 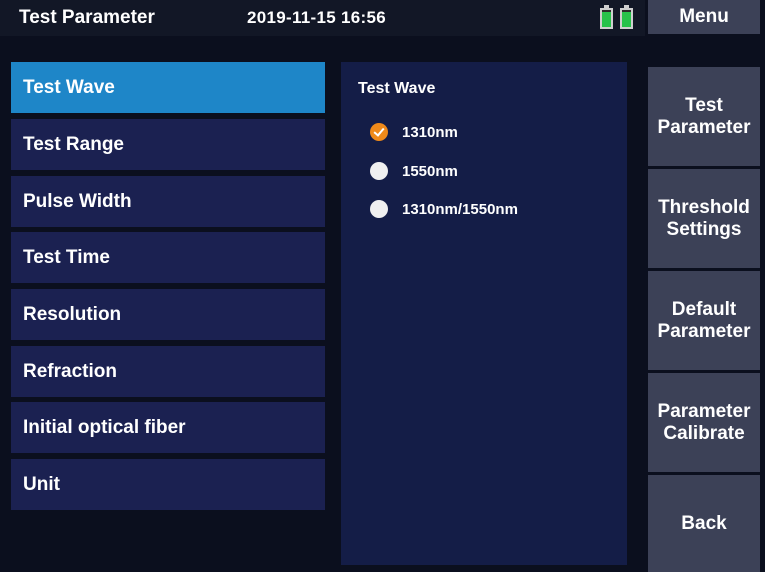 I want to click on param-item-resolution: Resolution, so click(x=168, y=314).